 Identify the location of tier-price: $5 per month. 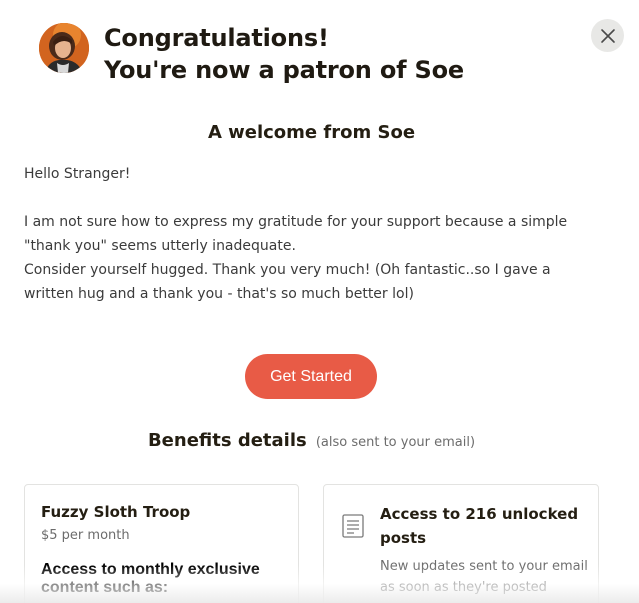
(85, 535).